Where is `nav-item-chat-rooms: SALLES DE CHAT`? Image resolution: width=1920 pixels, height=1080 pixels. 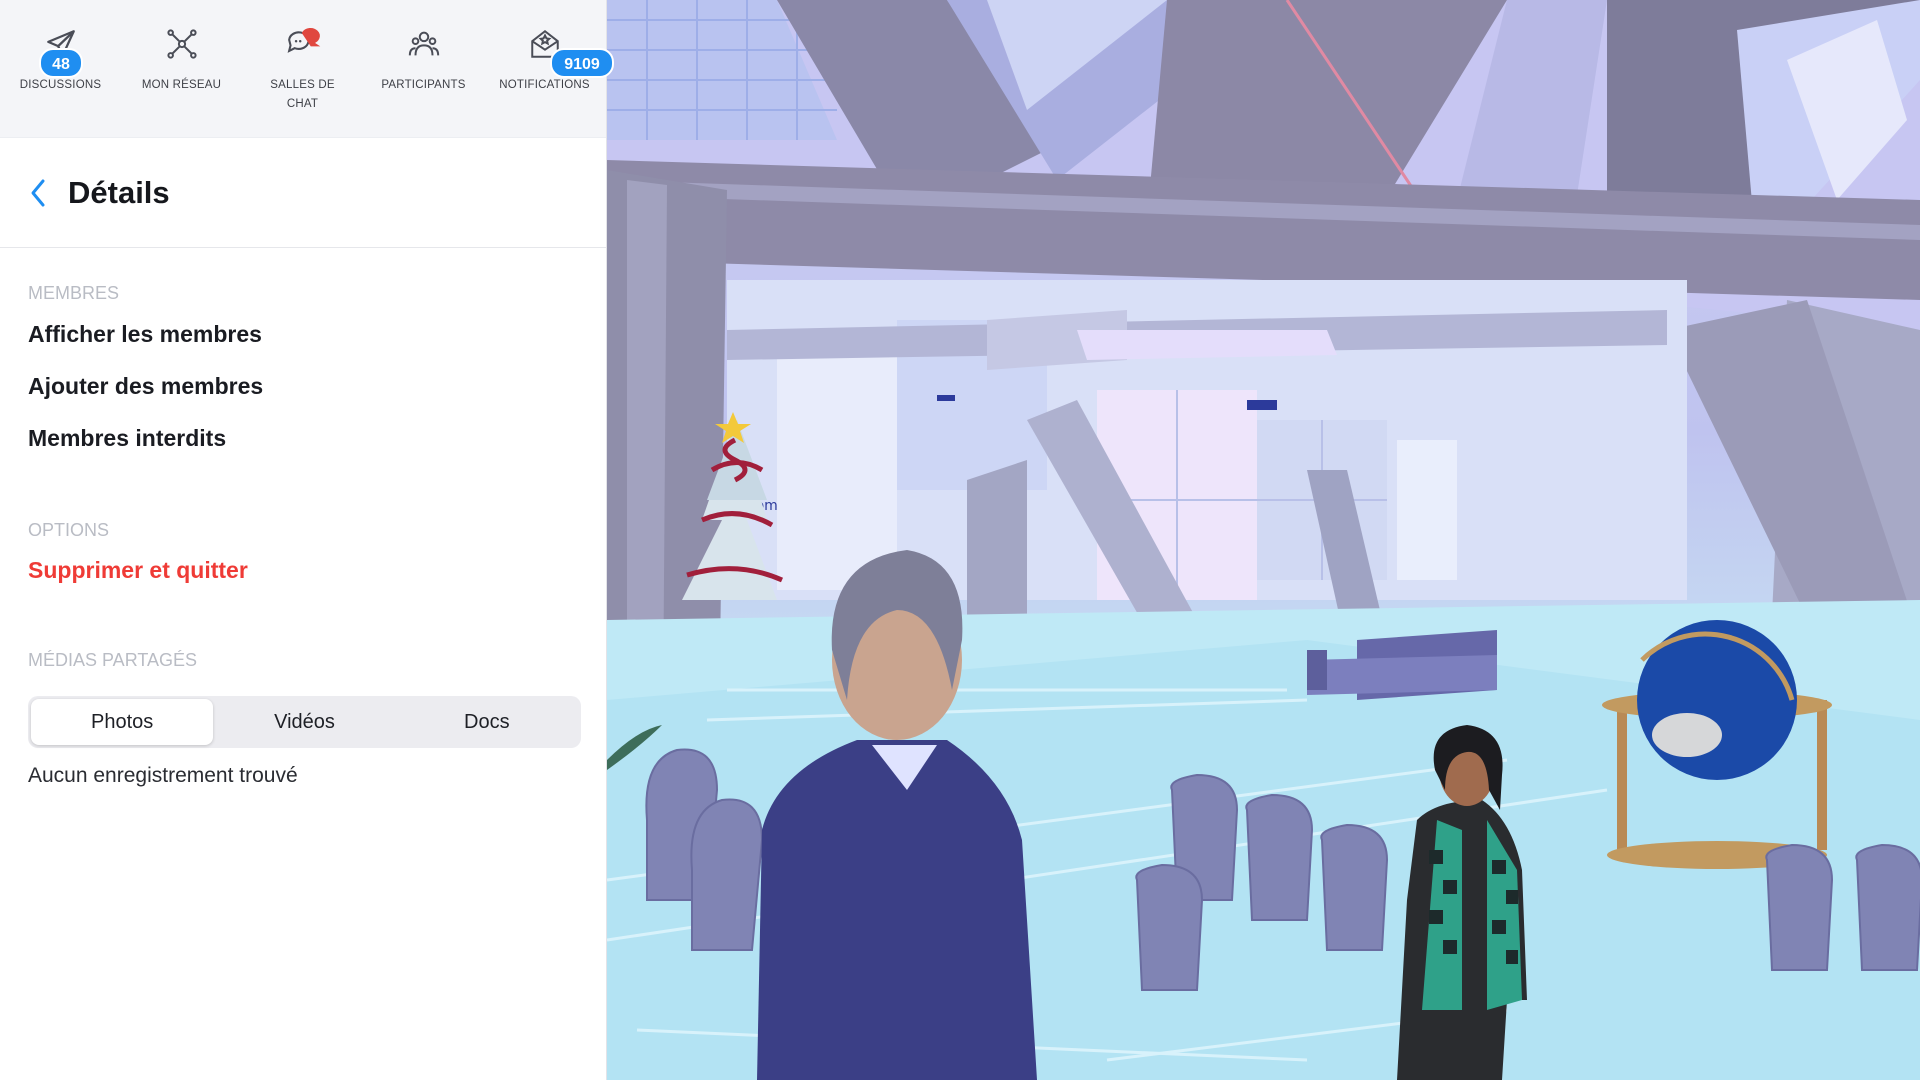 nav-item-chat-rooms: SALLES DE CHAT is located at coordinates (302, 80).